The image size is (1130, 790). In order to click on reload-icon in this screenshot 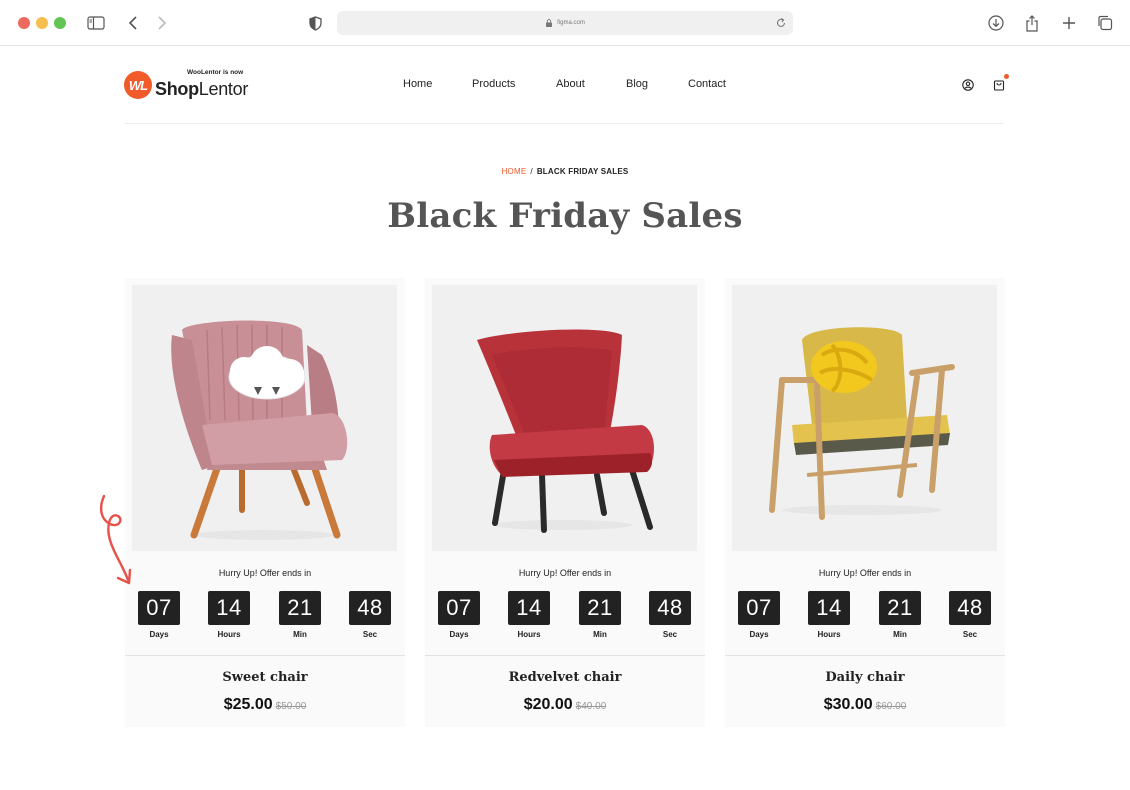, I will do `click(781, 23)`.